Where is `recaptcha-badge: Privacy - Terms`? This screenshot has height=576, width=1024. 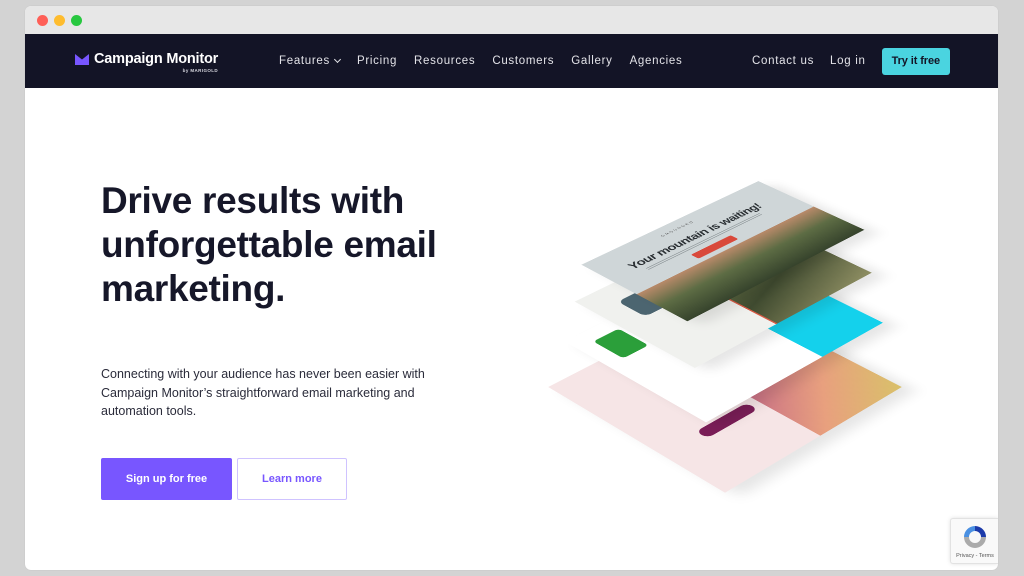
recaptcha-badge: Privacy - Terms is located at coordinates (974, 541).